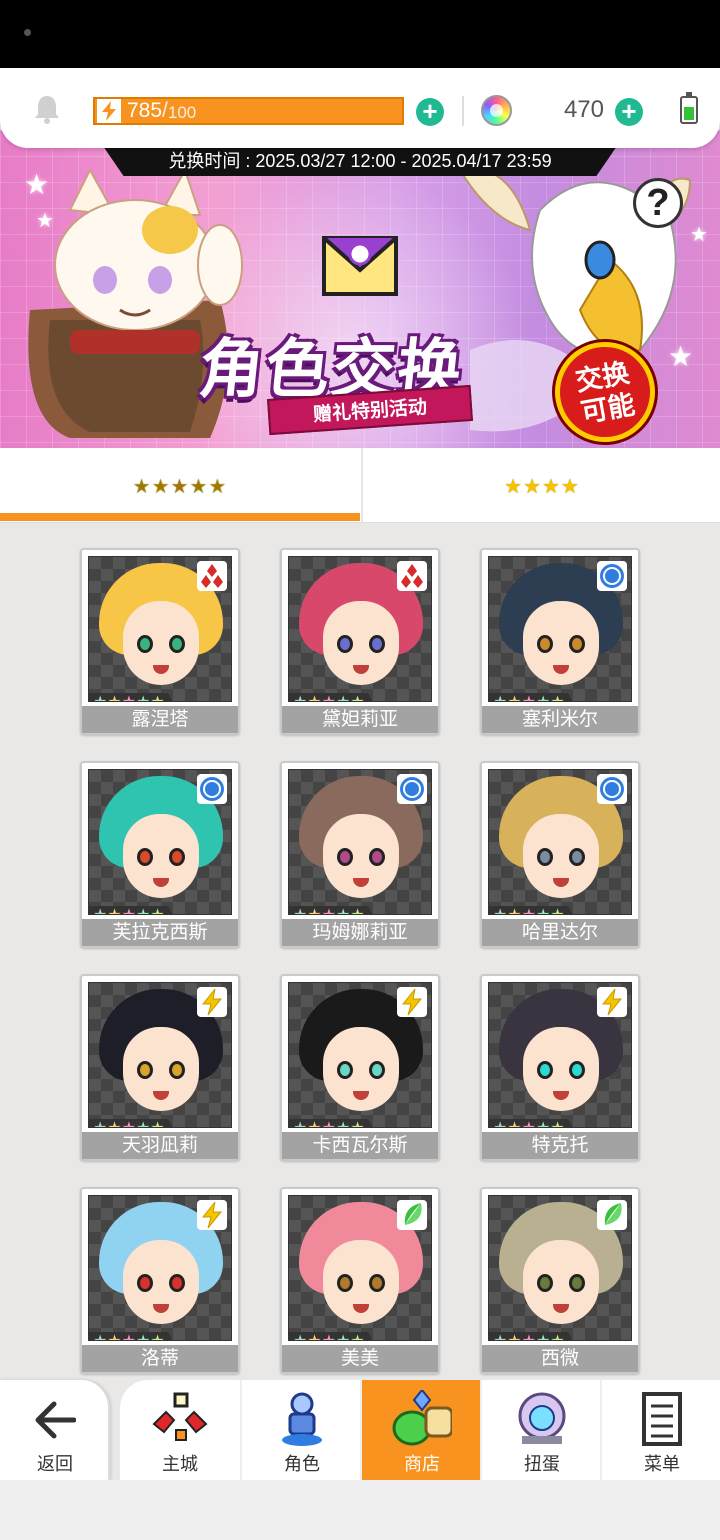 This screenshot has width=720, height=1540. What do you see at coordinates (47, 111) in the screenshot?
I see `bell-icon` at bounding box center [47, 111].